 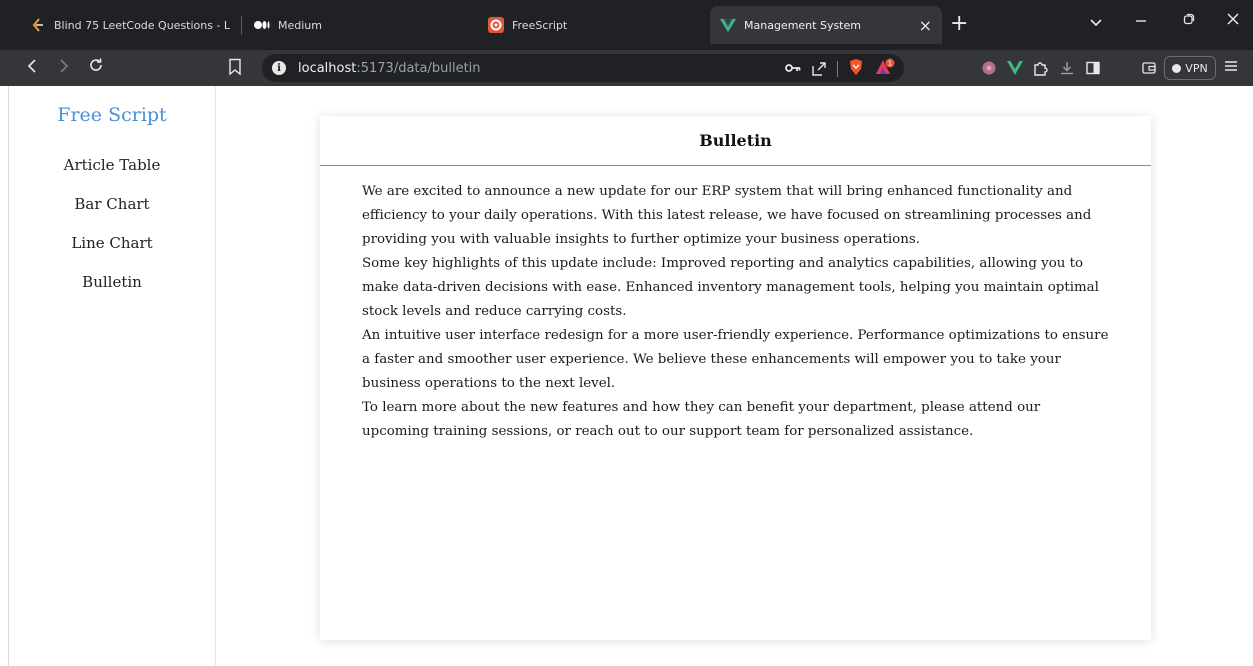 I want to click on sidebar-toggle-icon, so click(x=1093, y=68).